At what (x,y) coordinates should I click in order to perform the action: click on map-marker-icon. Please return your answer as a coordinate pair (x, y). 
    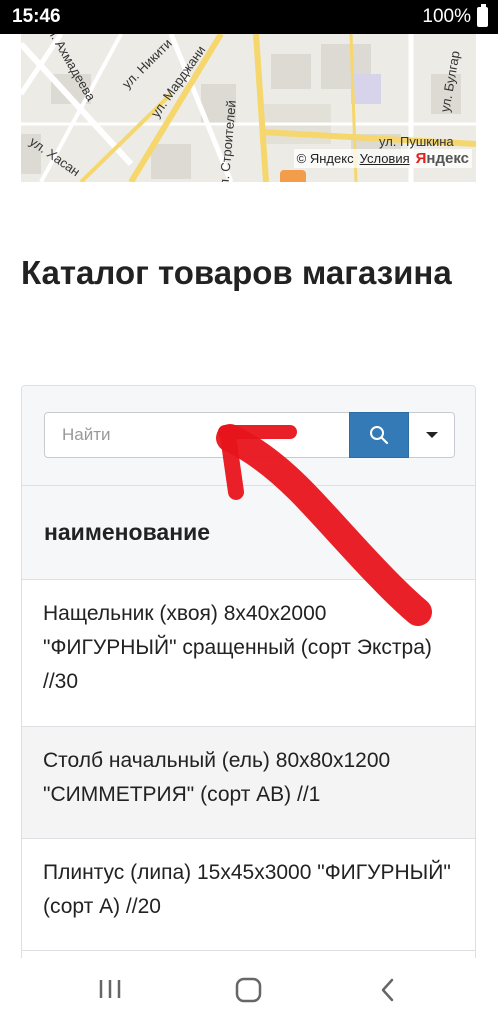
    Looking at the image, I should click on (293, 176).